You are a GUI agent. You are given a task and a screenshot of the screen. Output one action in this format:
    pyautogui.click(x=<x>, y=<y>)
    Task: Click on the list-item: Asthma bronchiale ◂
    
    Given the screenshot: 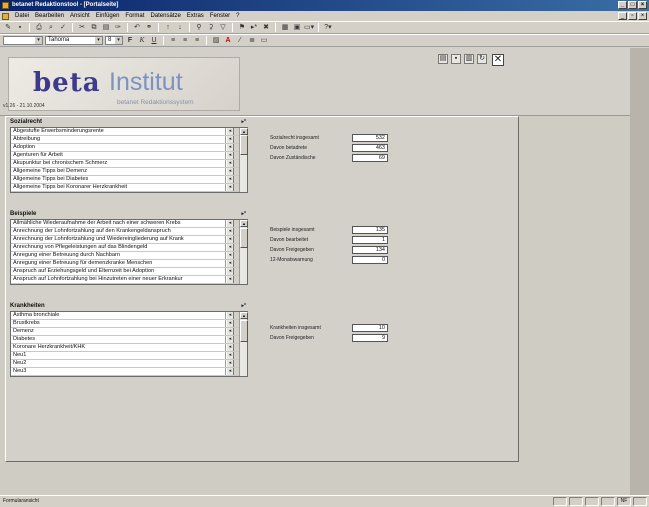 What is the action you would take?
    pyautogui.click(x=129, y=316)
    